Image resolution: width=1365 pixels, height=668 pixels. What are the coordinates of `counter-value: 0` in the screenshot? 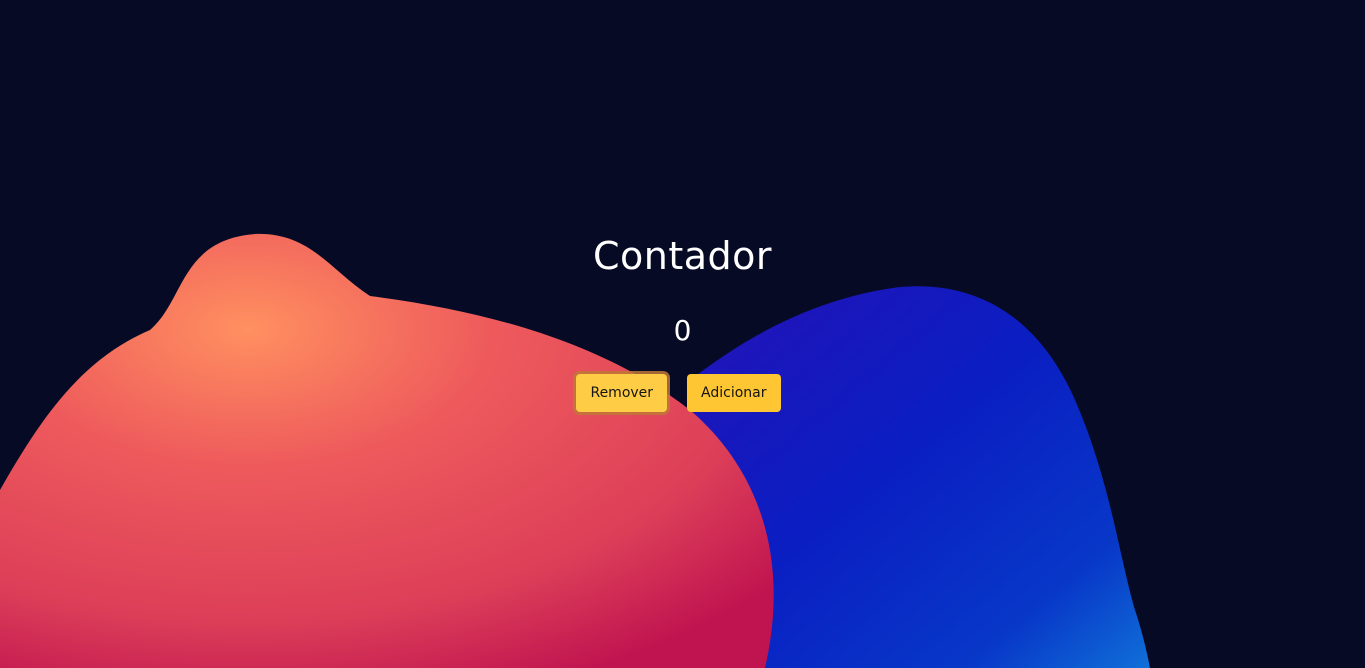 It's located at (682, 330).